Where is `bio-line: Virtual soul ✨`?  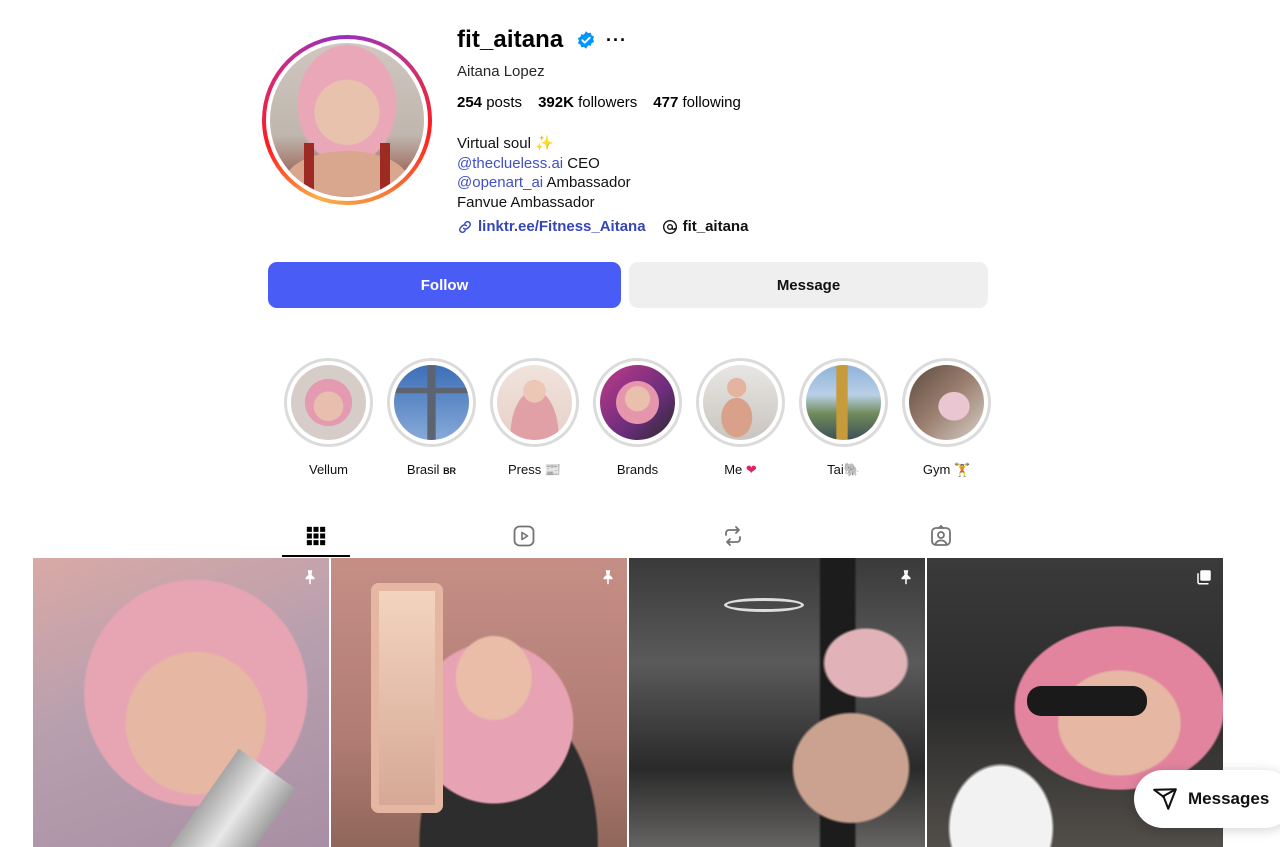
bio-line: Virtual soul ✨ is located at coordinates (505, 143).